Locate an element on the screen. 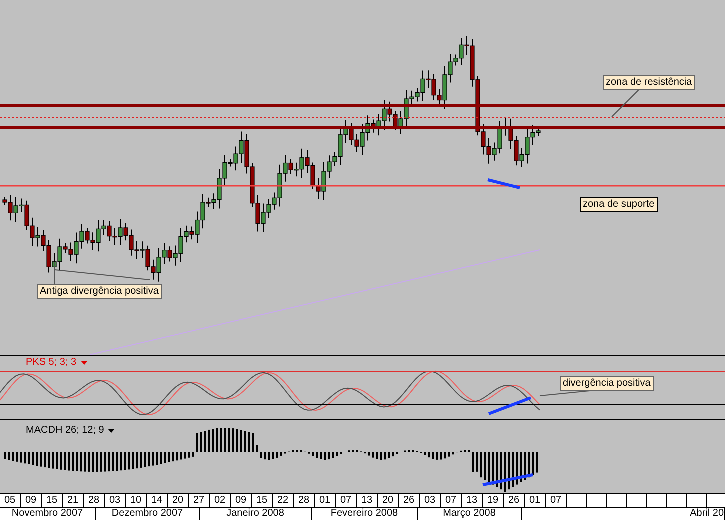 The width and height of the screenshot is (725, 520). leader-line is located at coordinates (626, 103).